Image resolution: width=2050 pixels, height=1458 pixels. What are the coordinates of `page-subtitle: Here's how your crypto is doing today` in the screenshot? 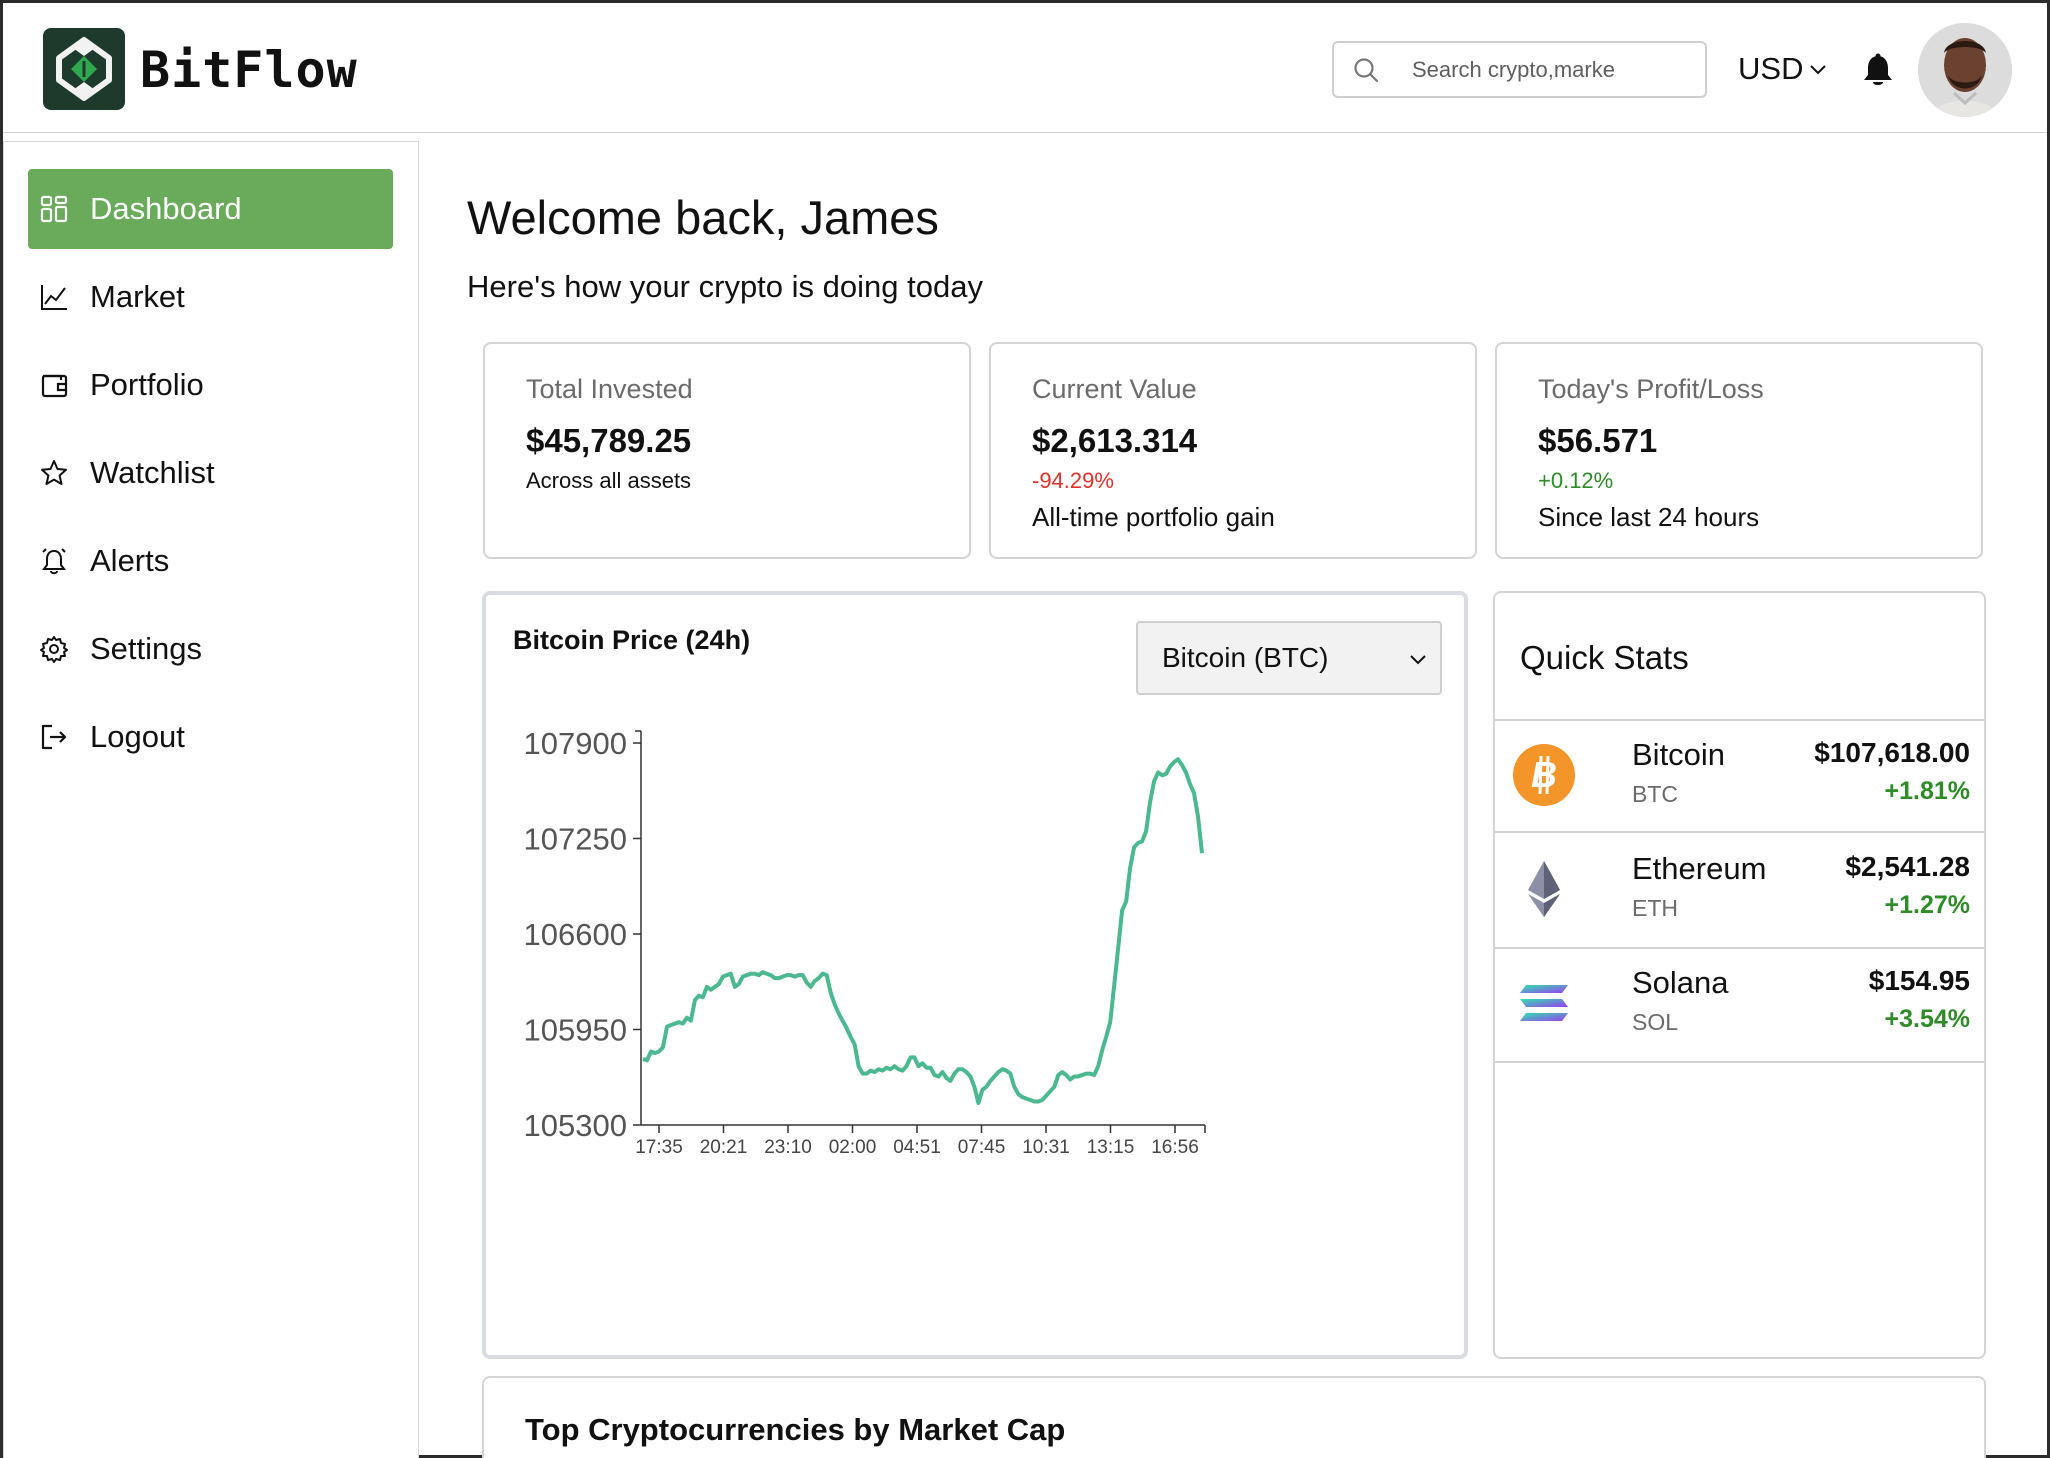 It's located at (725, 286).